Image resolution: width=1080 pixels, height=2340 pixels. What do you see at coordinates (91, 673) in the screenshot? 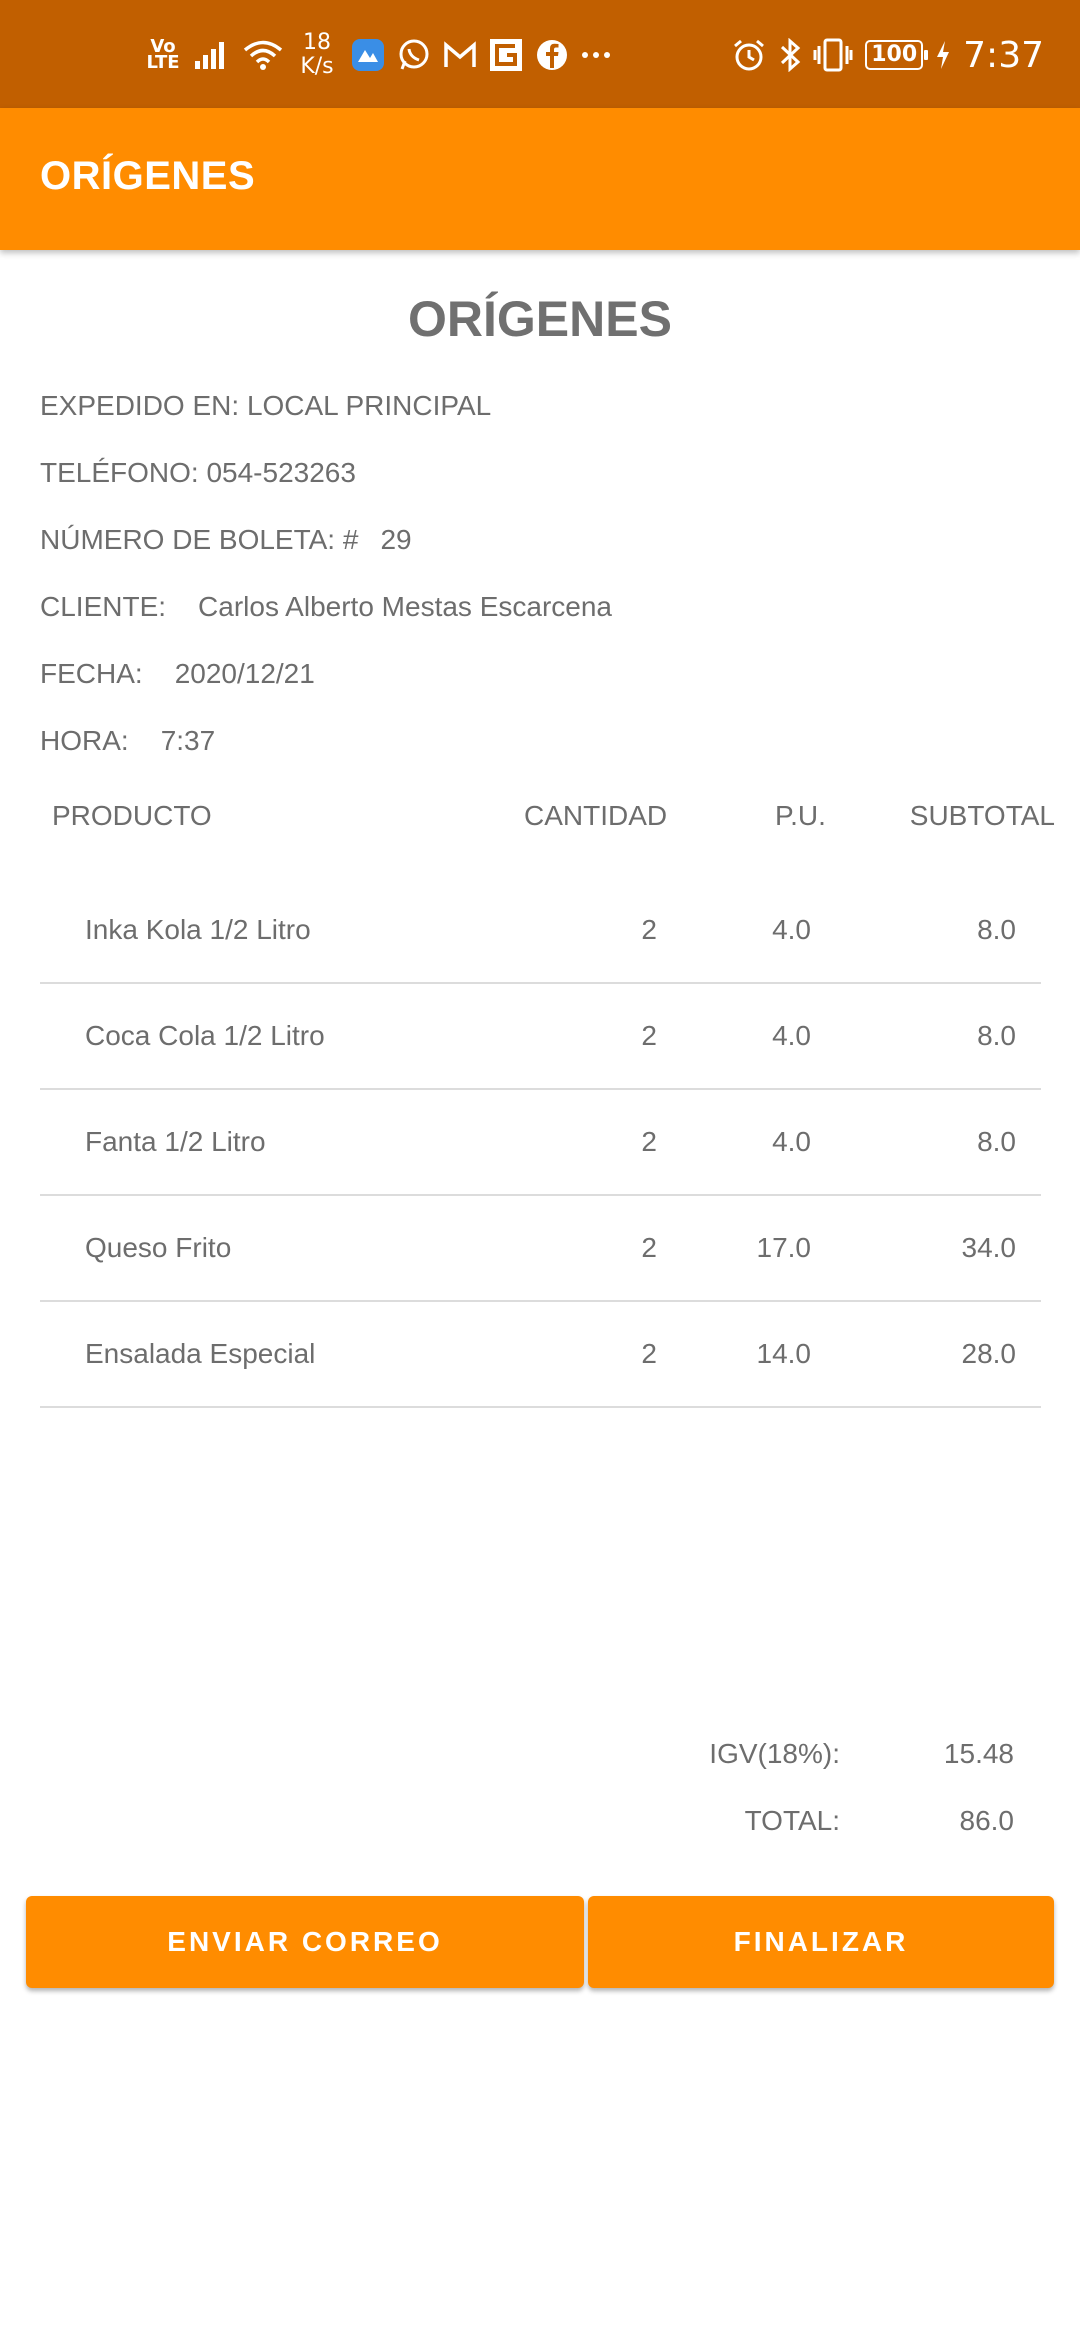
I see `date-label: FECHA:` at bounding box center [91, 673].